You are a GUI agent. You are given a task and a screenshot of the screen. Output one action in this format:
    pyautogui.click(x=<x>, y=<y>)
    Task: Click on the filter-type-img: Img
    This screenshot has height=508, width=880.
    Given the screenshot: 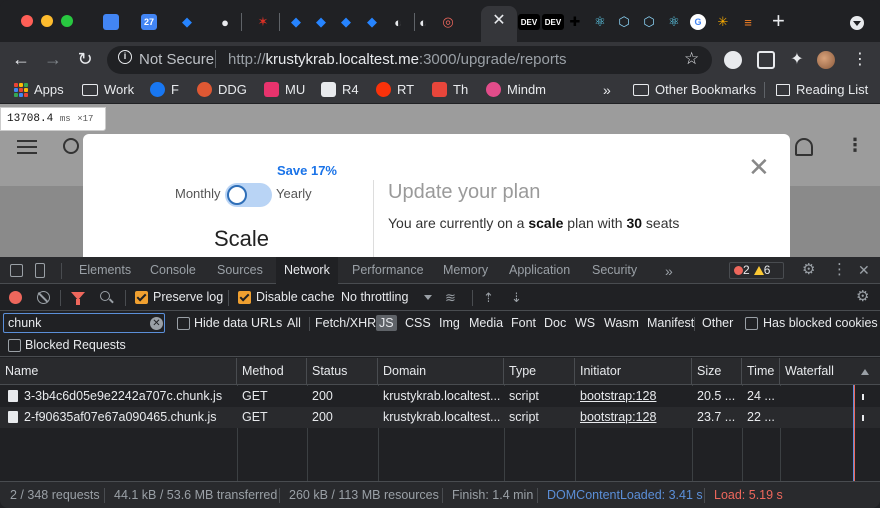 What is the action you would take?
    pyautogui.click(x=449, y=323)
    